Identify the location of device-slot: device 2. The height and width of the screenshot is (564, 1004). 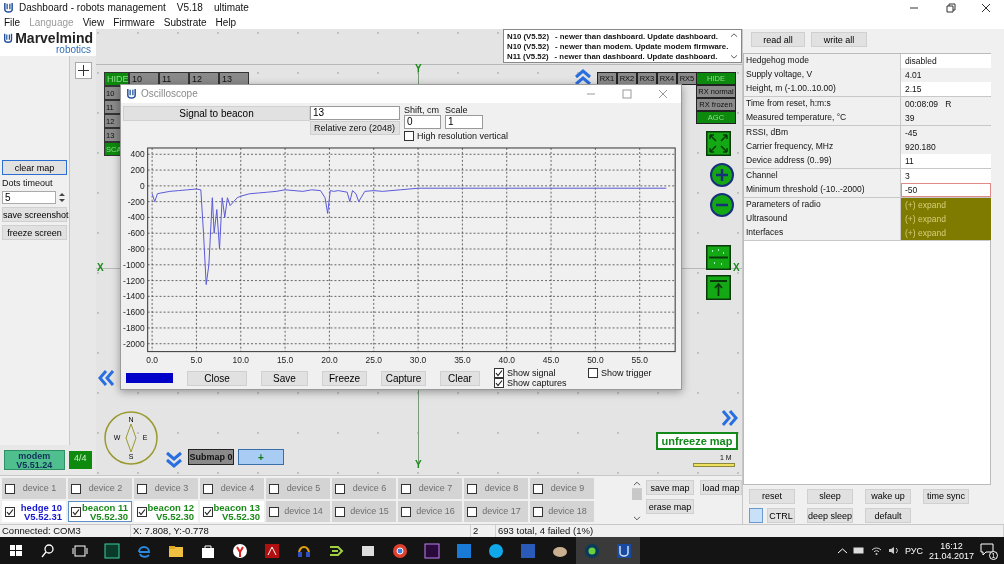
(100, 488).